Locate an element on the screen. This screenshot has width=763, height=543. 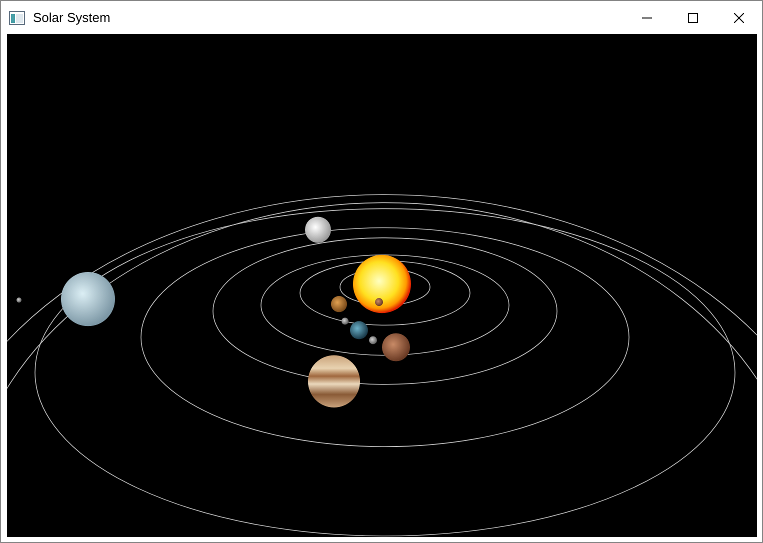
close-icon is located at coordinates (739, 17).